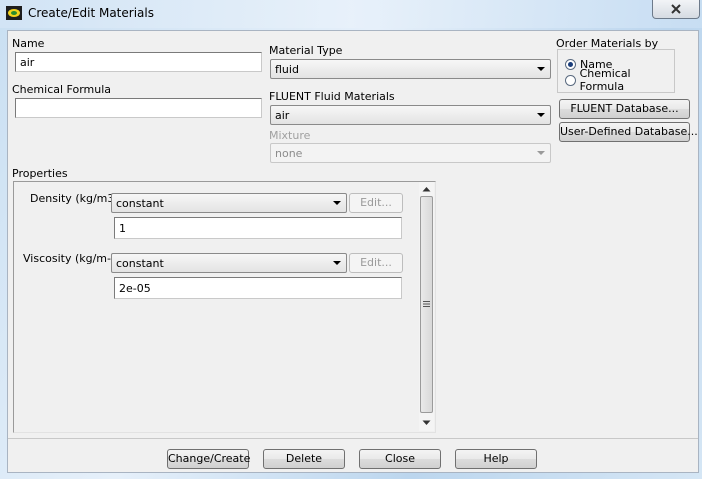 The image size is (702, 479). I want to click on fluent-fluid-materials-label: FLUENT Fluid Materials, so click(332, 96).